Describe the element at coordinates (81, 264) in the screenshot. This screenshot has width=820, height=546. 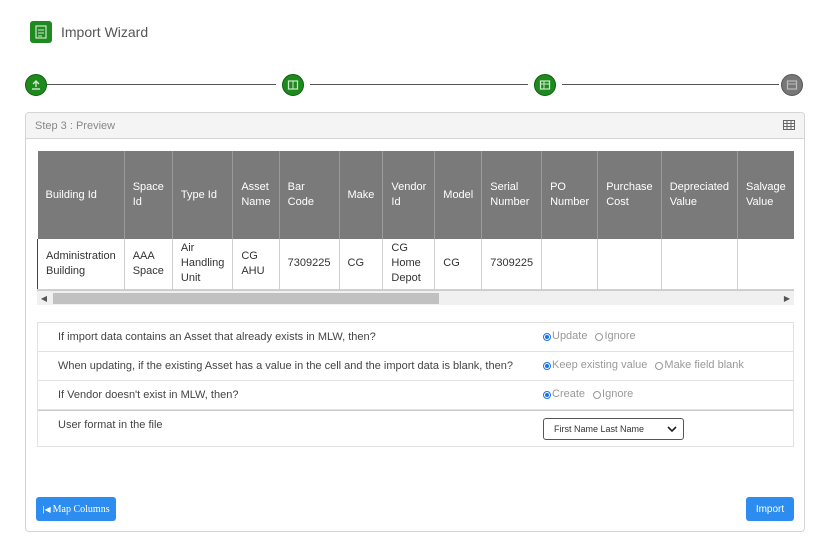
I see `table-cell: Administration Building` at that location.